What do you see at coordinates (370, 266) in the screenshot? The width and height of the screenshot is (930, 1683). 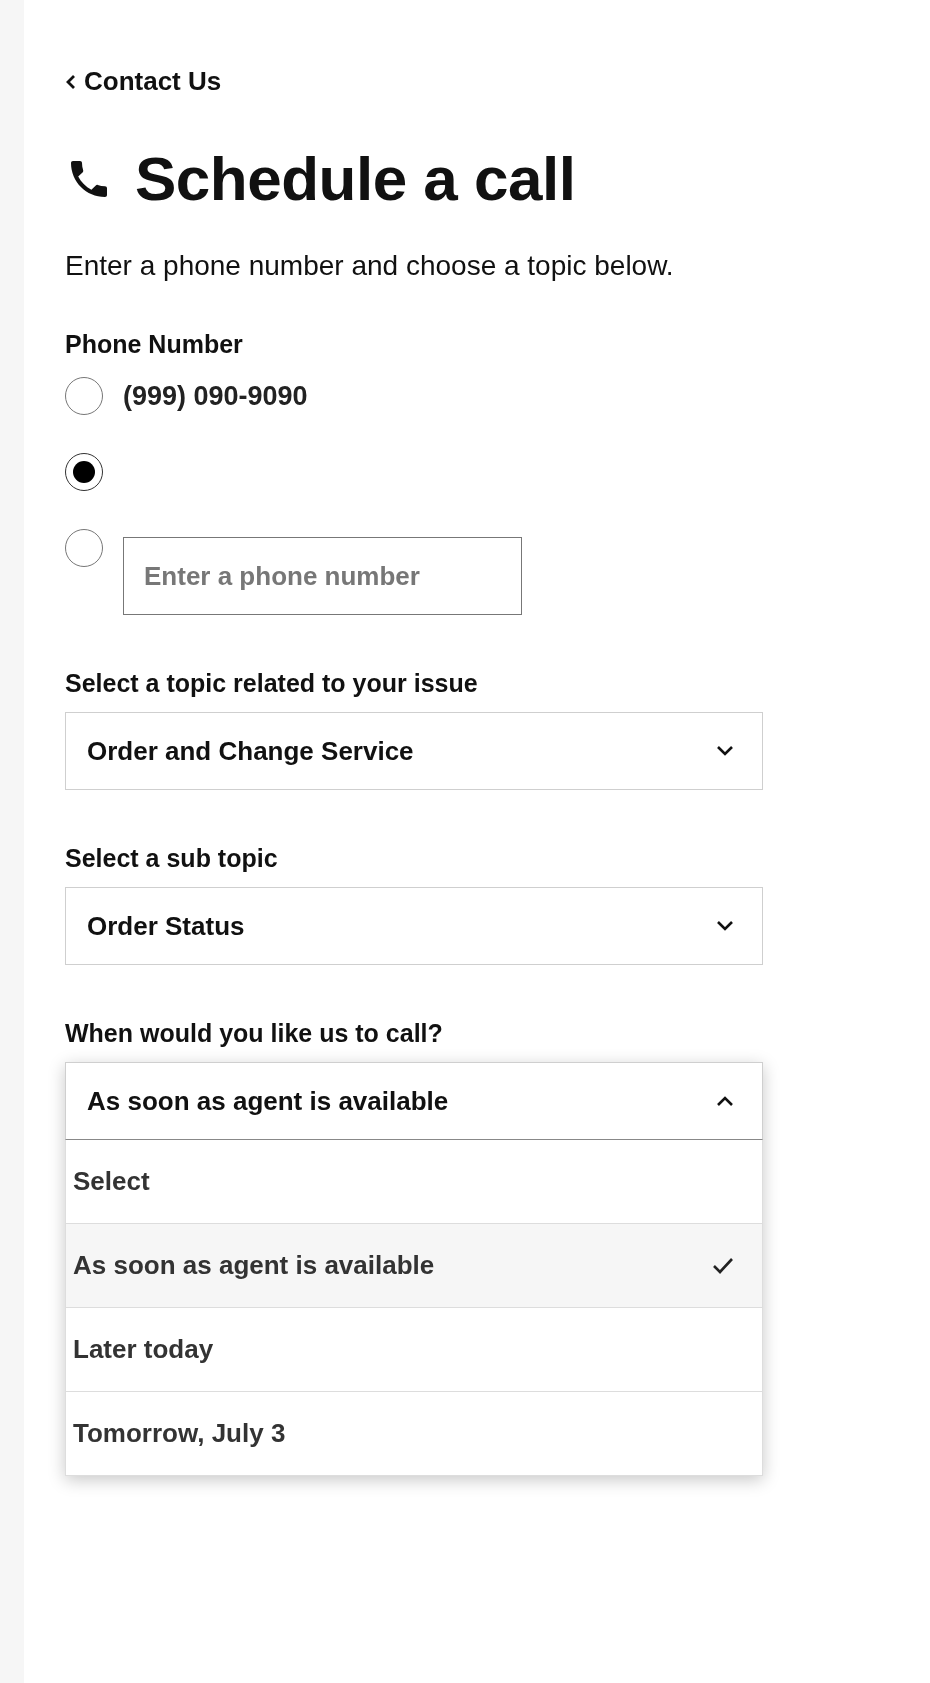 I see `intro-text: Enter a phone number and choose a topic below.` at bounding box center [370, 266].